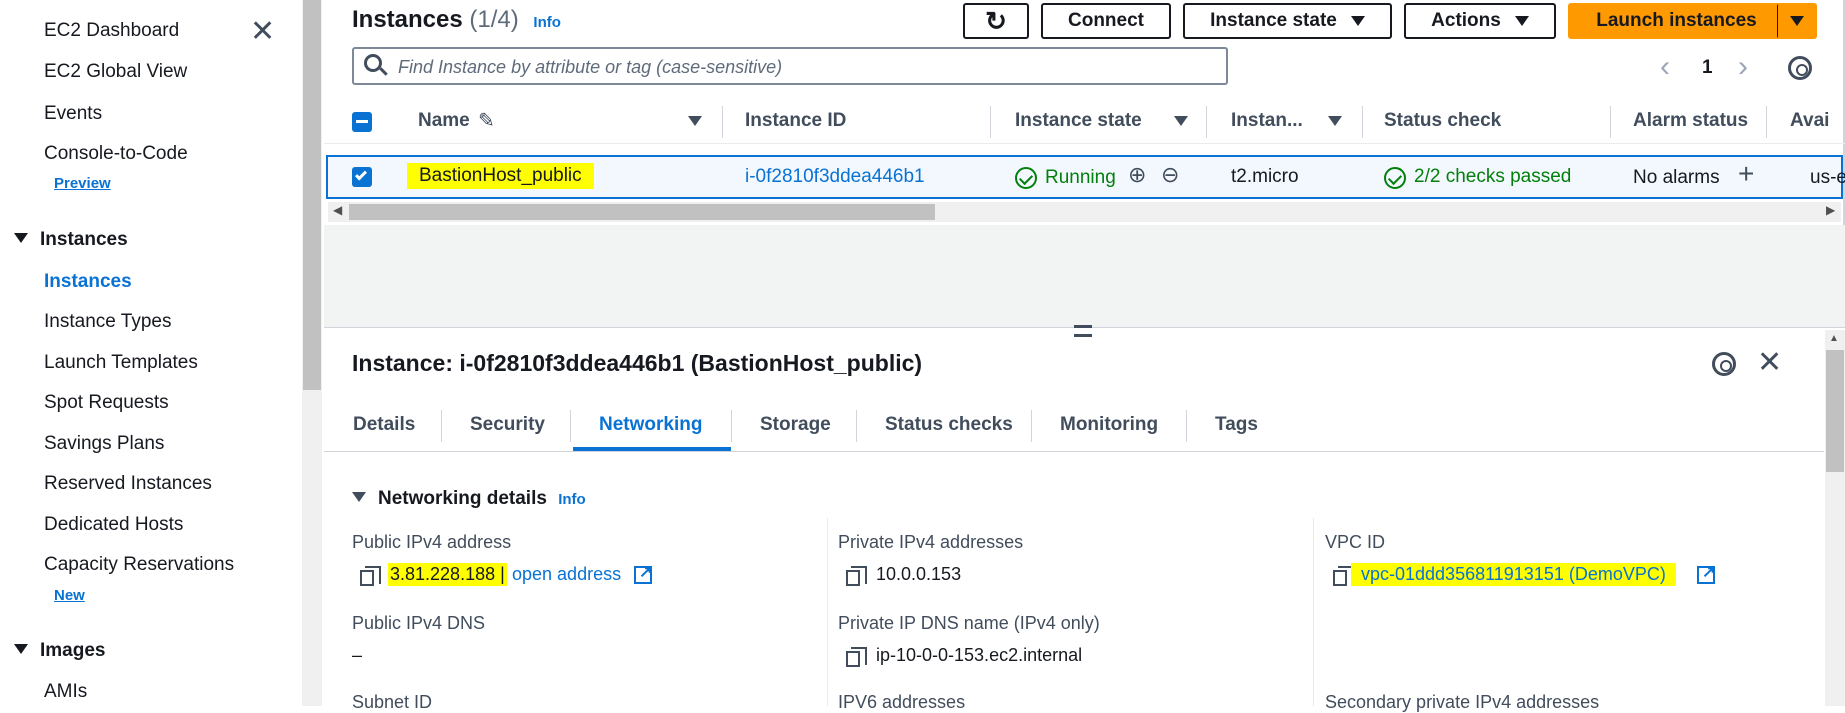 The image size is (1845, 713). What do you see at coordinates (1707, 68) in the screenshot?
I see `page-number: 1` at bounding box center [1707, 68].